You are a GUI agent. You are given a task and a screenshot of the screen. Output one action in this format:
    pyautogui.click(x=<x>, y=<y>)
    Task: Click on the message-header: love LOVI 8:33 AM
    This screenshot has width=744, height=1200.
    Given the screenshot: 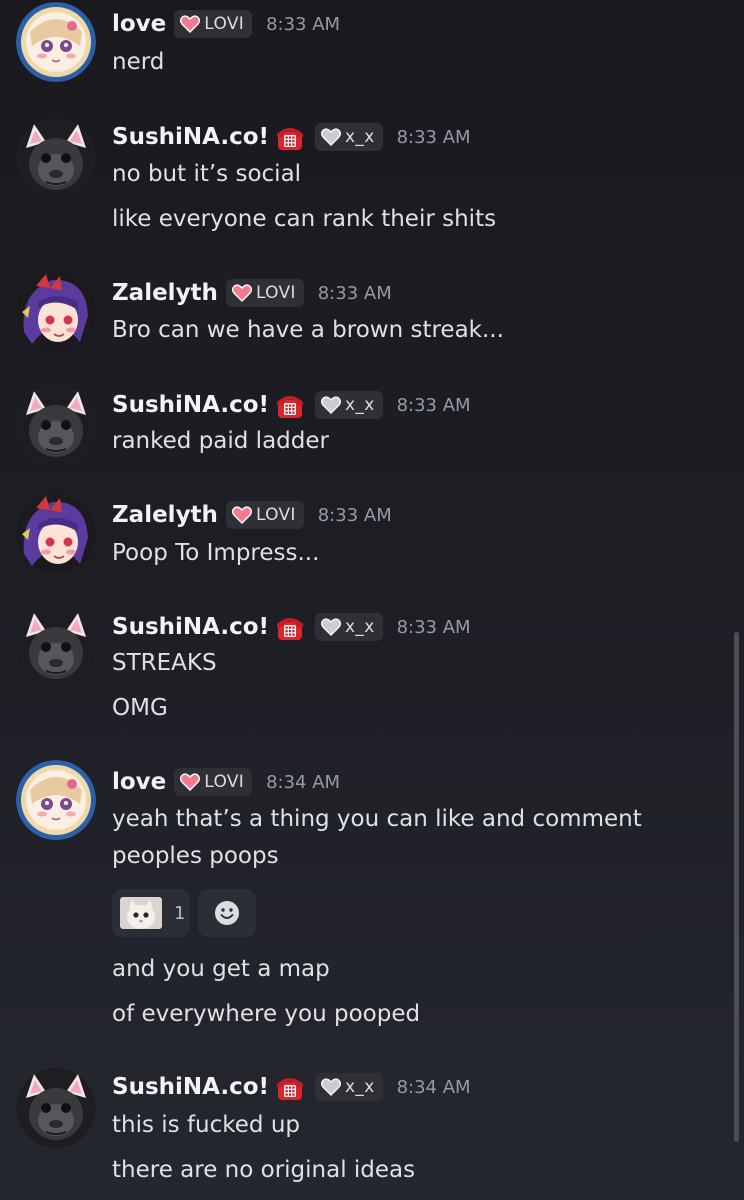 What is the action you would take?
    pyautogui.click(x=226, y=24)
    